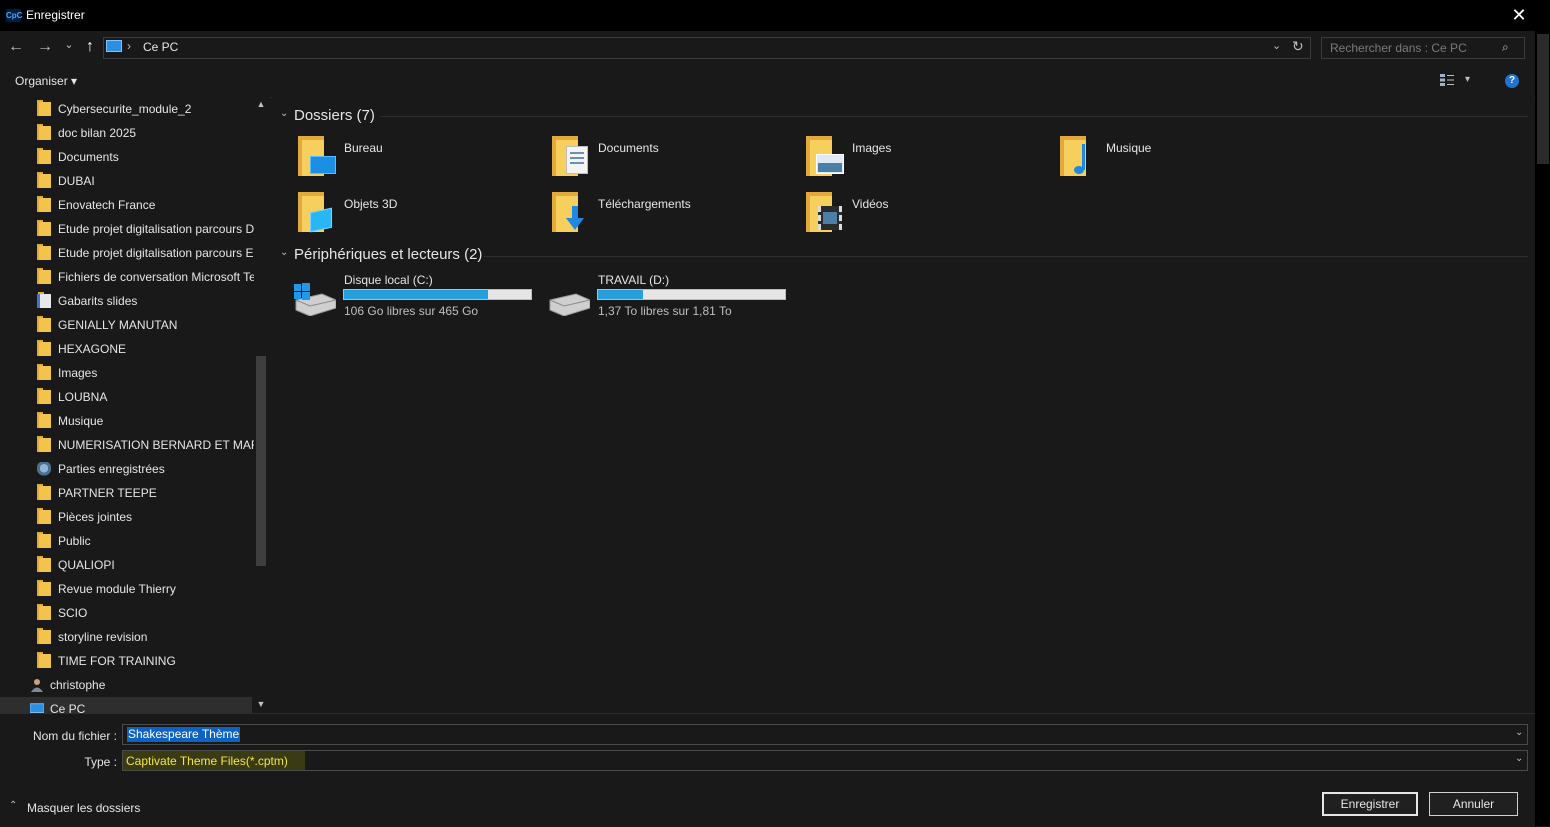 The image size is (1550, 827). I want to click on filename-label: Nom du fichier :, so click(74, 736).